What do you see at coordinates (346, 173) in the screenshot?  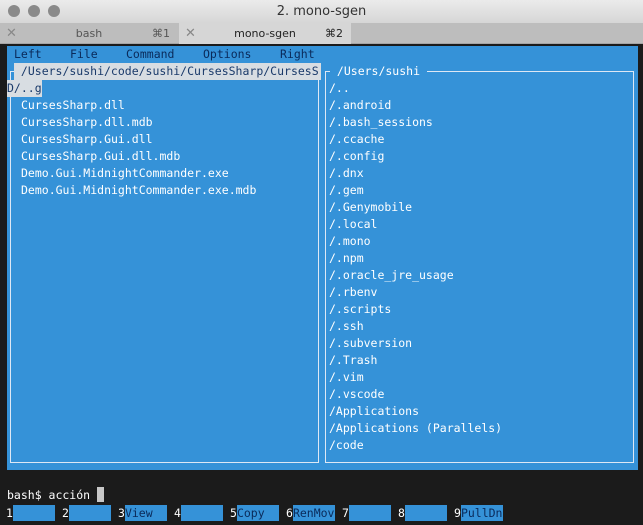 I see `dir-item: /.dnx` at bounding box center [346, 173].